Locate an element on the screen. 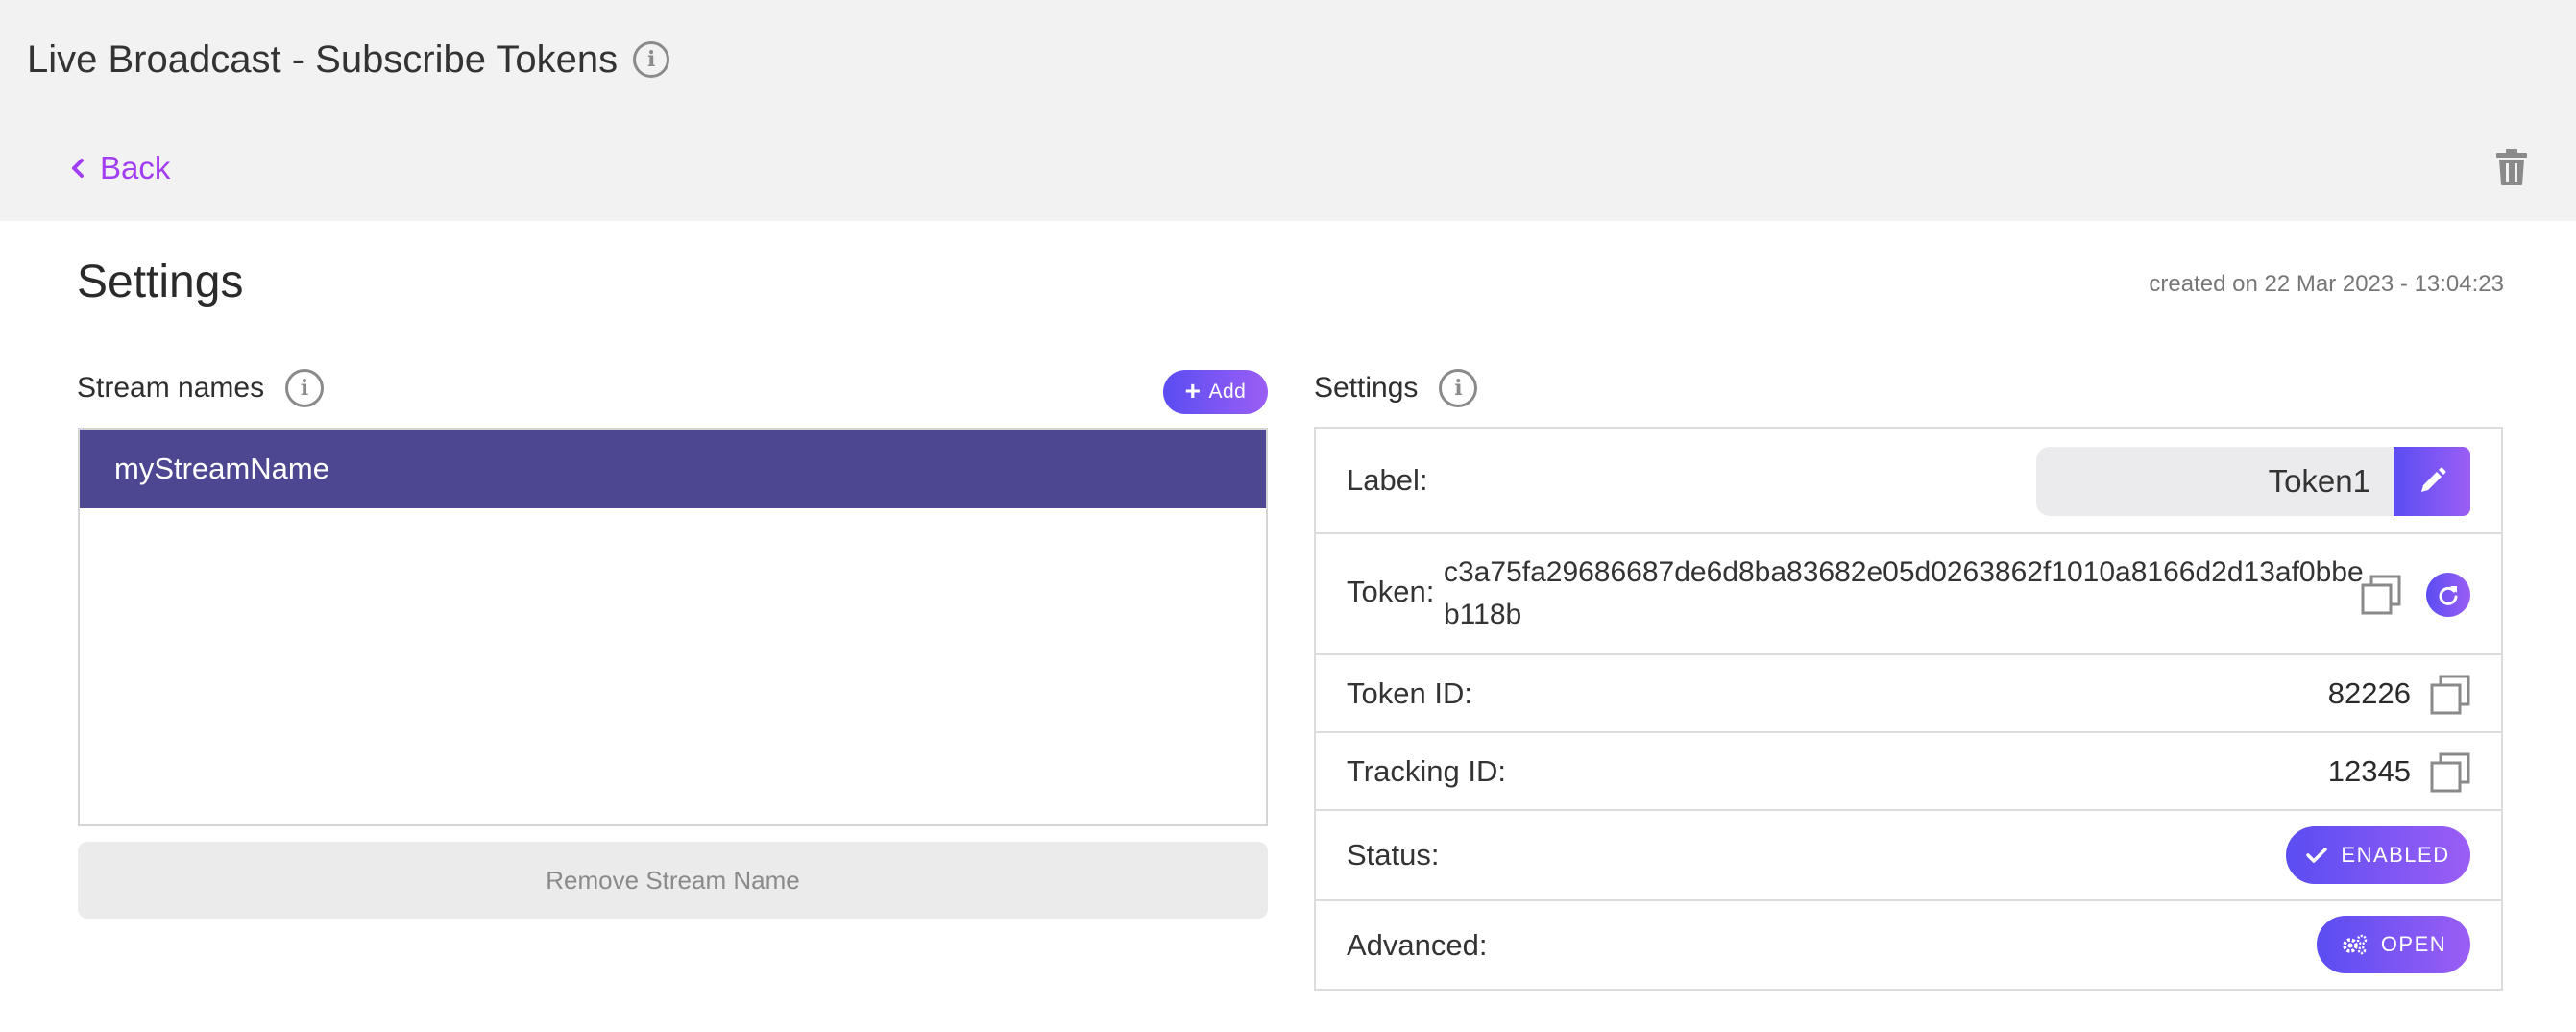  label-field-label: Label: is located at coordinates (1387, 480).